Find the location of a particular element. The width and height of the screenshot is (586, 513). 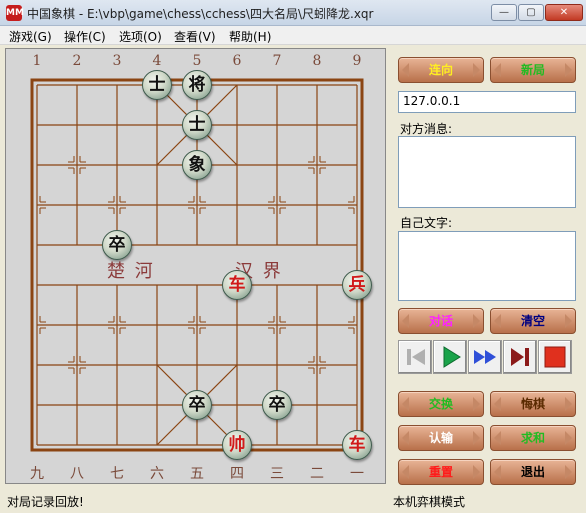

file-label-top: 5 is located at coordinates (197, 61).